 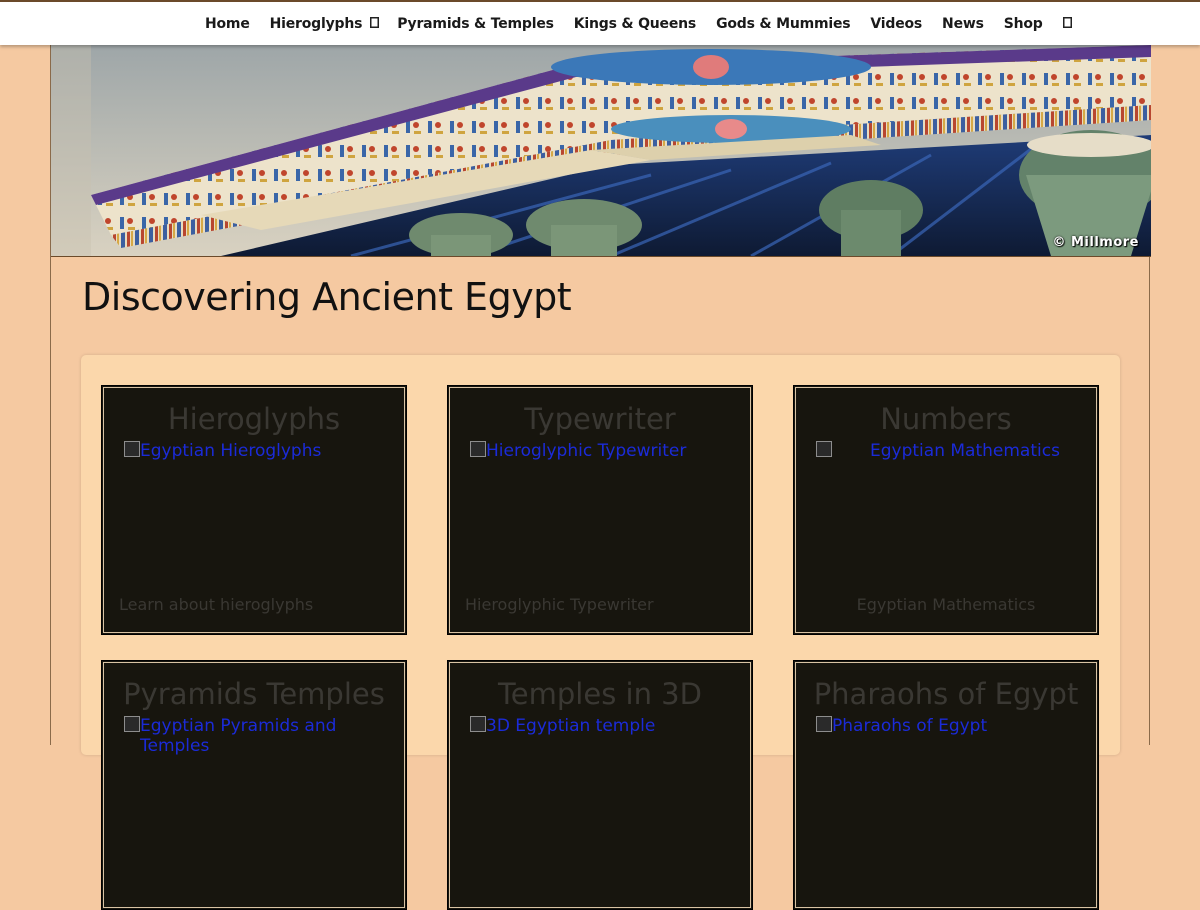 What do you see at coordinates (965, 451) in the screenshot?
I see `card-image-alt: Egyptian Mathematics` at bounding box center [965, 451].